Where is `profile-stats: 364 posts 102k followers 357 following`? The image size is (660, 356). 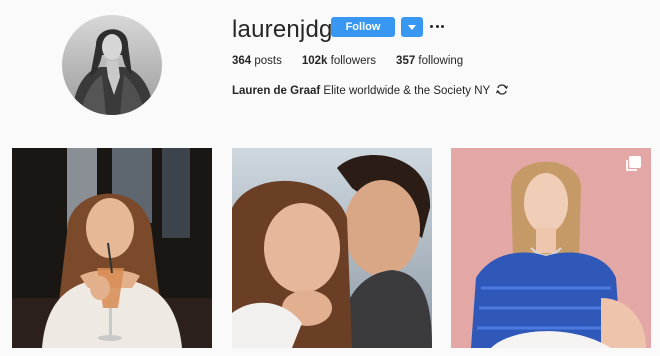
profile-stats: 364 posts 102k followers 357 following is located at coordinates (357, 61).